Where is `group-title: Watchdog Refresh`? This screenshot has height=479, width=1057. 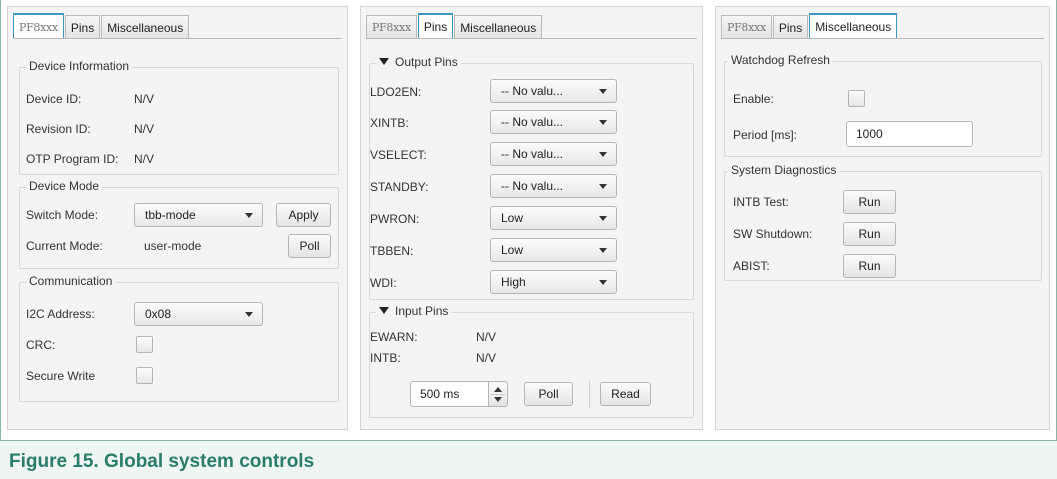 group-title: Watchdog Refresh is located at coordinates (780, 60).